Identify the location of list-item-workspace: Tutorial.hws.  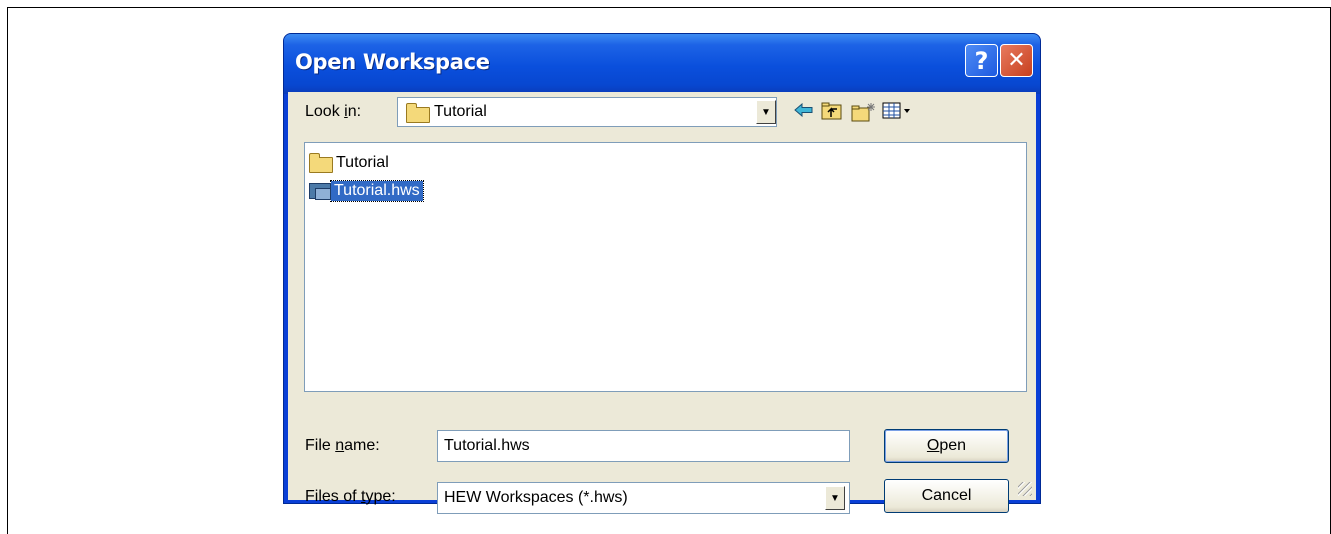
(366, 191).